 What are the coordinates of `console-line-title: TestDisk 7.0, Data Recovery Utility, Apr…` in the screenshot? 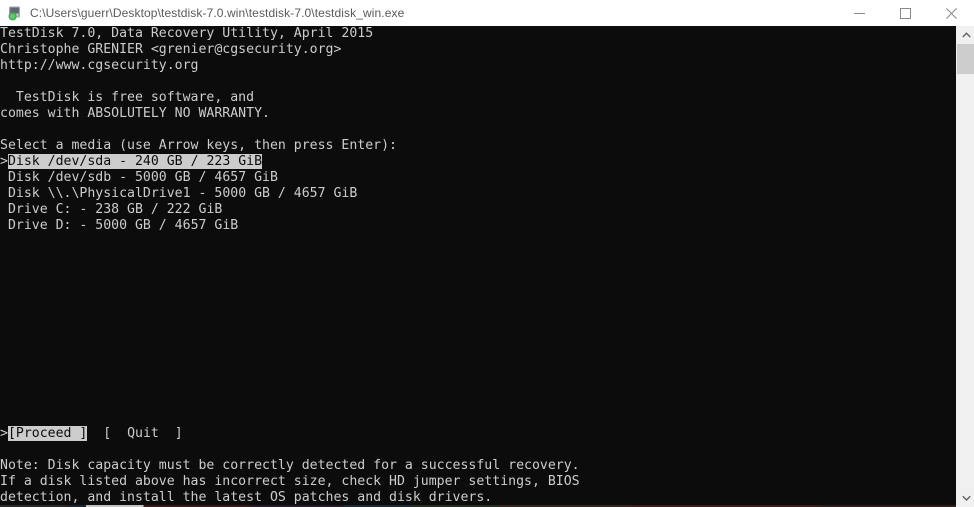 It's located at (187, 33).